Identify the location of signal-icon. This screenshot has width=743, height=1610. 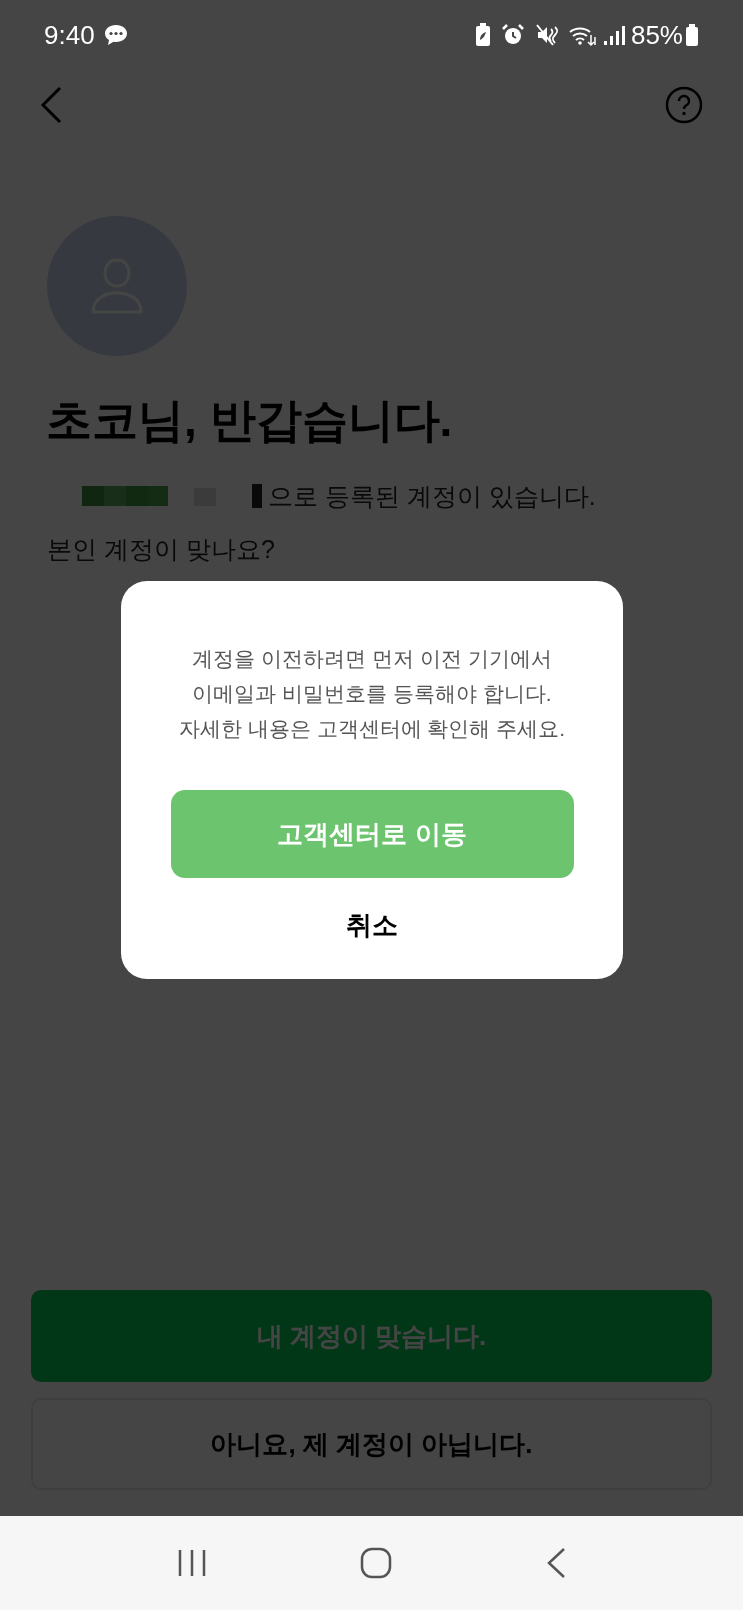
(613, 35).